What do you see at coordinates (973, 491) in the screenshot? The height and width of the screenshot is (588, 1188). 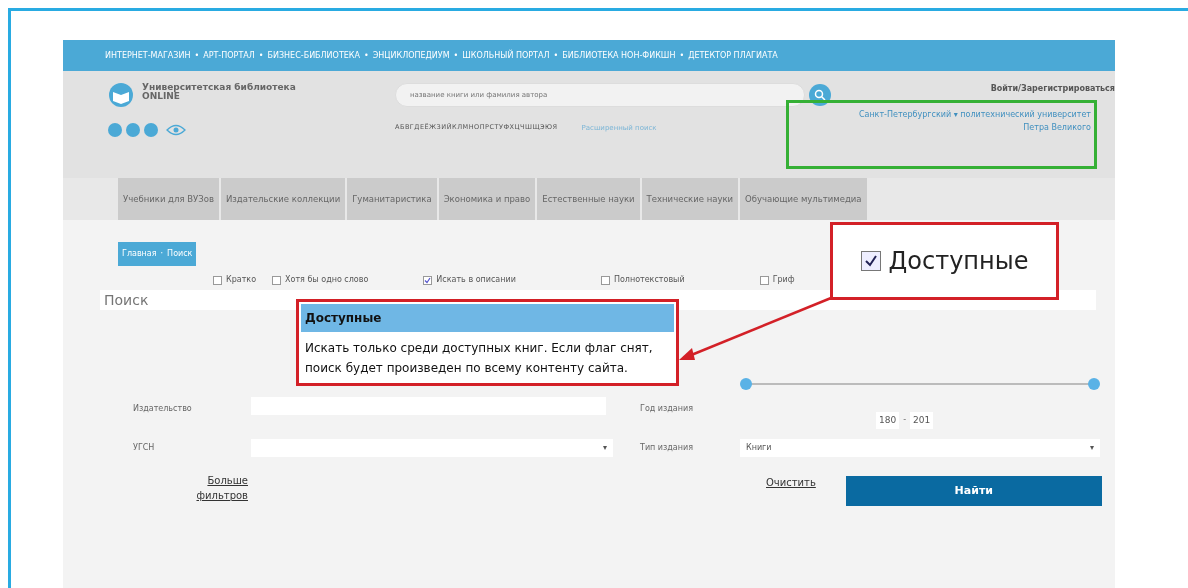 I see `find-button: Найти` at bounding box center [973, 491].